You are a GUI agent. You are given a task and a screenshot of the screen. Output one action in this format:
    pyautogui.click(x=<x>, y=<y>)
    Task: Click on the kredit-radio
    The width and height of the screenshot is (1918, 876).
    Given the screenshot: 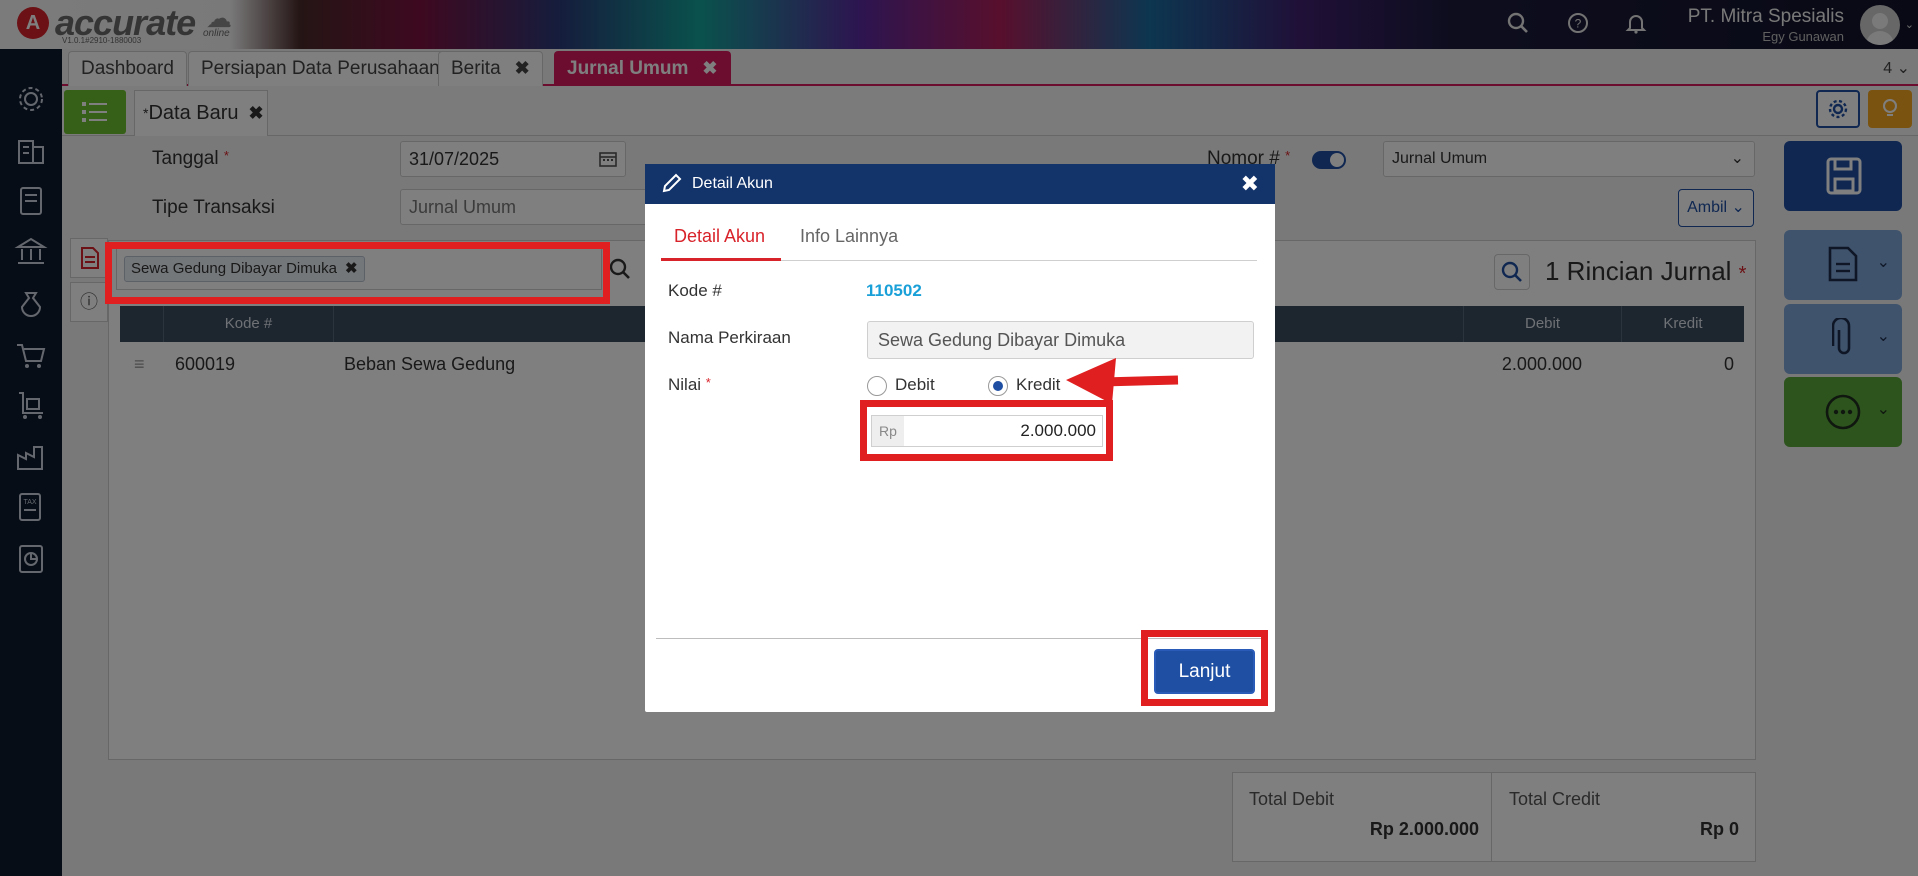 What is the action you would take?
    pyautogui.click(x=998, y=386)
    